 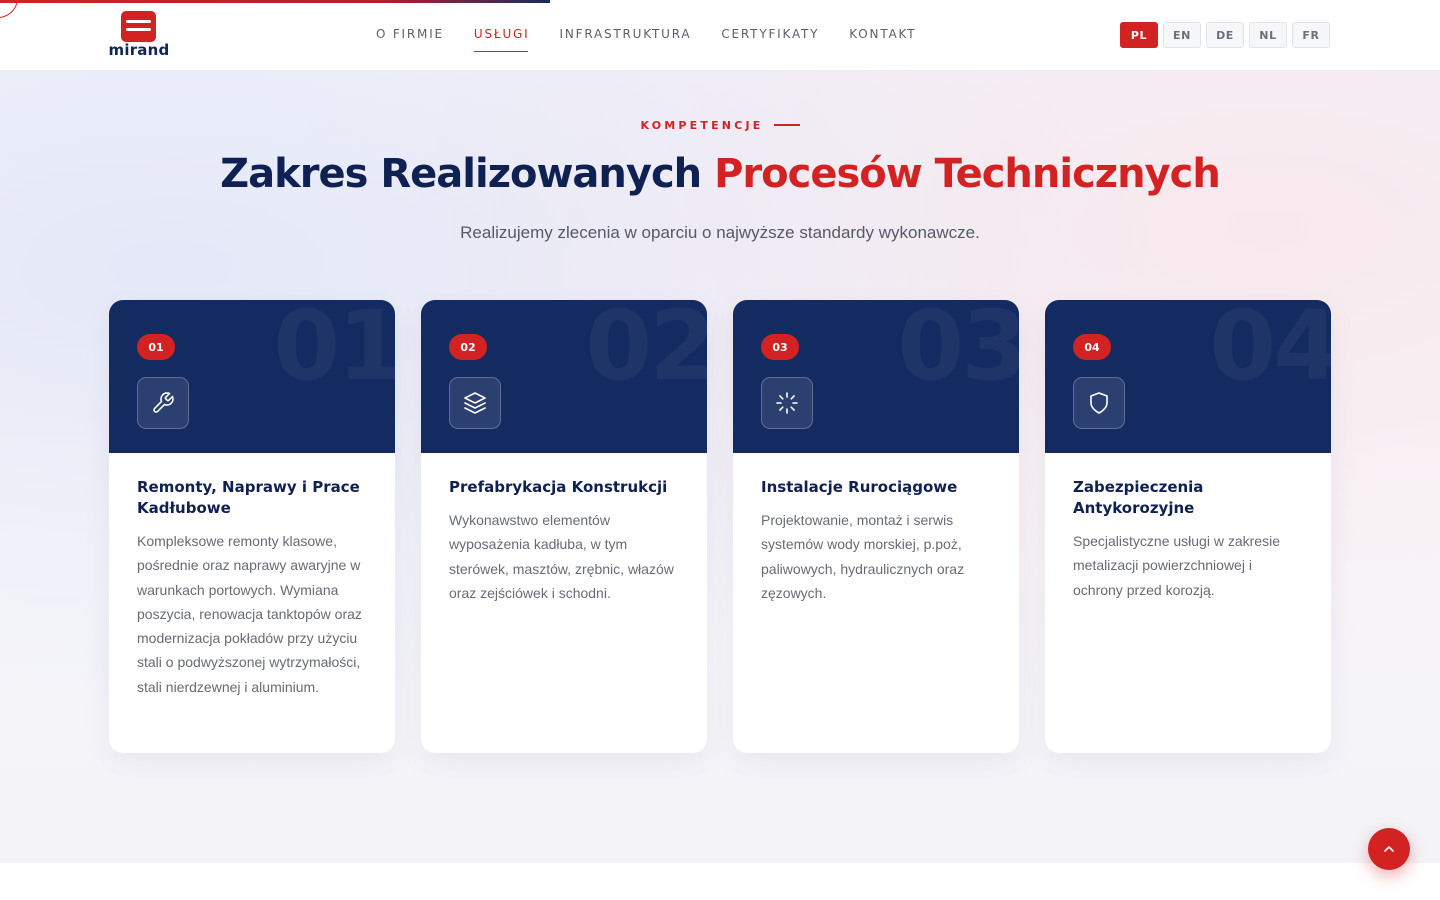 I want to click on nav-item-kontakt: KONTAKT, so click(x=882, y=37).